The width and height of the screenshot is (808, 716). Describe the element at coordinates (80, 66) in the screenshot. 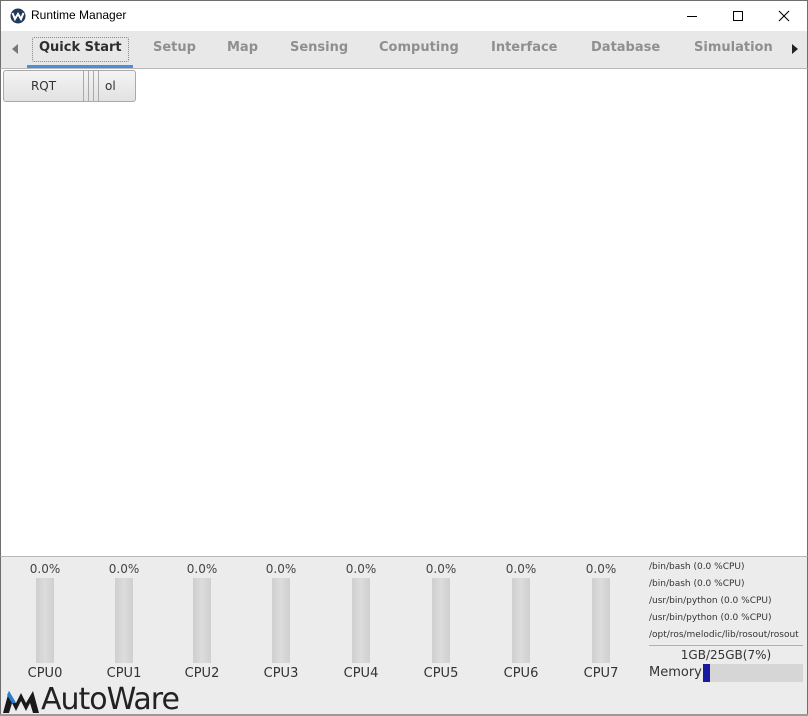

I see `active-tab-indicator` at that location.